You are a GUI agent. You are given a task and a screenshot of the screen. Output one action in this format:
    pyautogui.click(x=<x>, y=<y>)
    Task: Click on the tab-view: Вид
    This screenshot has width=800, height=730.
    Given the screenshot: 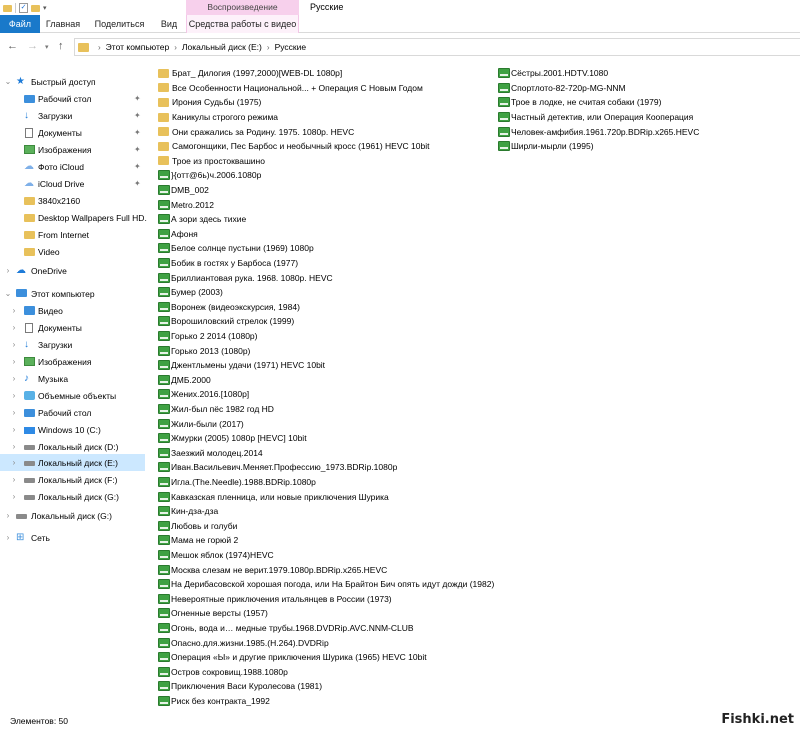 What is the action you would take?
    pyautogui.click(x=169, y=24)
    